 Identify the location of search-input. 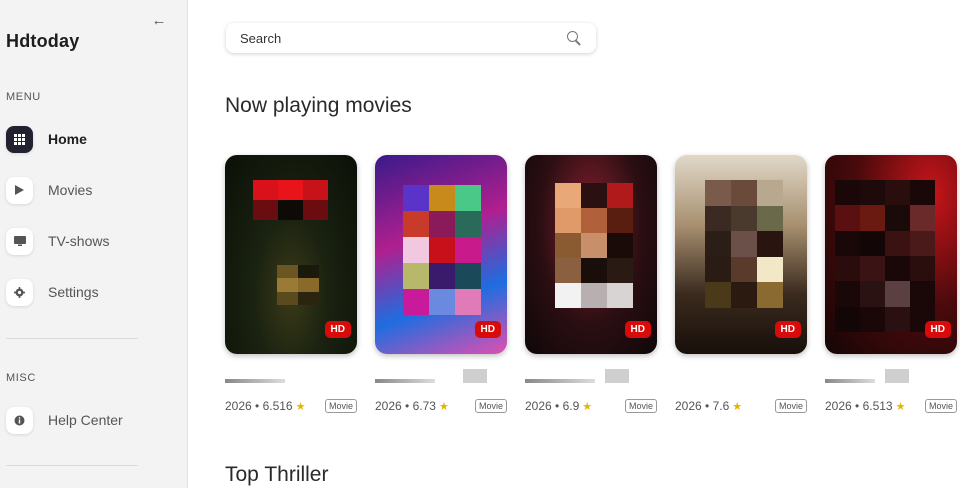
(403, 38).